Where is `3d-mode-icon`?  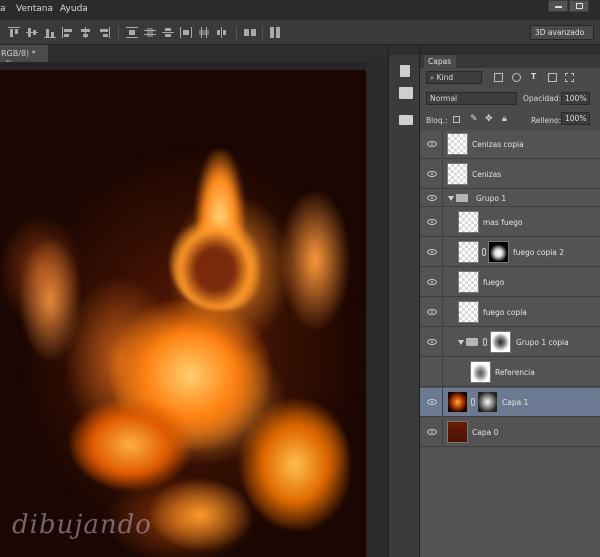 3d-mode-icon is located at coordinates (276, 32).